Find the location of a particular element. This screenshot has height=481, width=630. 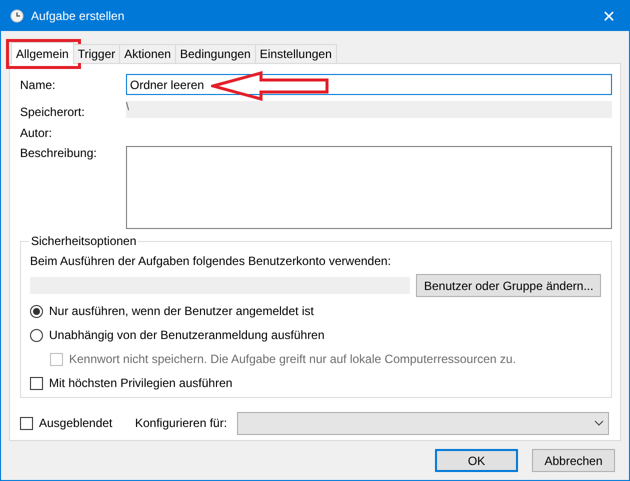

account-label: Beim Ausführen der Aufgaben folgendes Benutzerkonto verwenden: is located at coordinates (211, 261).